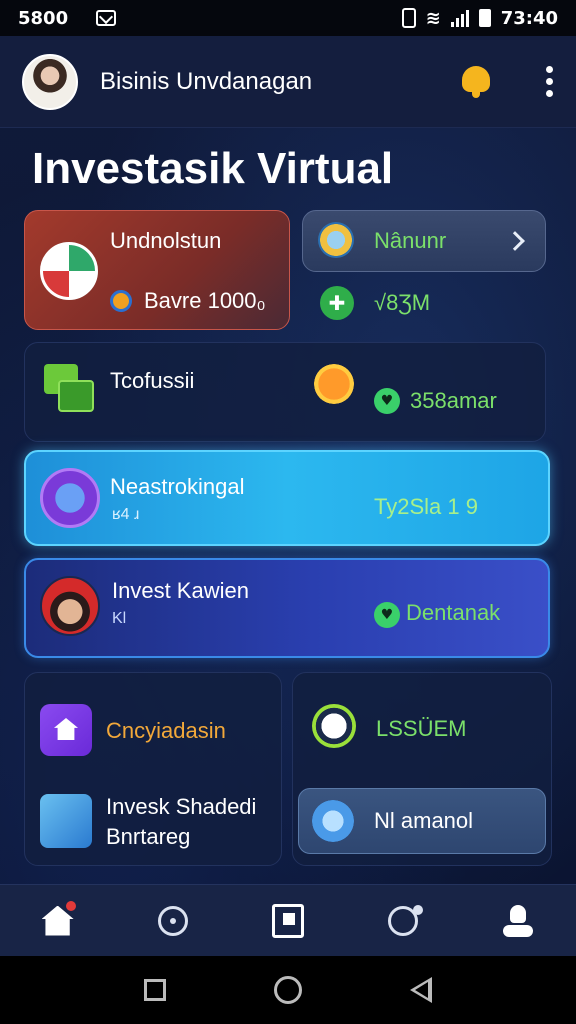 This screenshot has width=576, height=1024. Describe the element at coordinates (119, 618) in the screenshot. I see `card5-subtitle: Kl` at that location.